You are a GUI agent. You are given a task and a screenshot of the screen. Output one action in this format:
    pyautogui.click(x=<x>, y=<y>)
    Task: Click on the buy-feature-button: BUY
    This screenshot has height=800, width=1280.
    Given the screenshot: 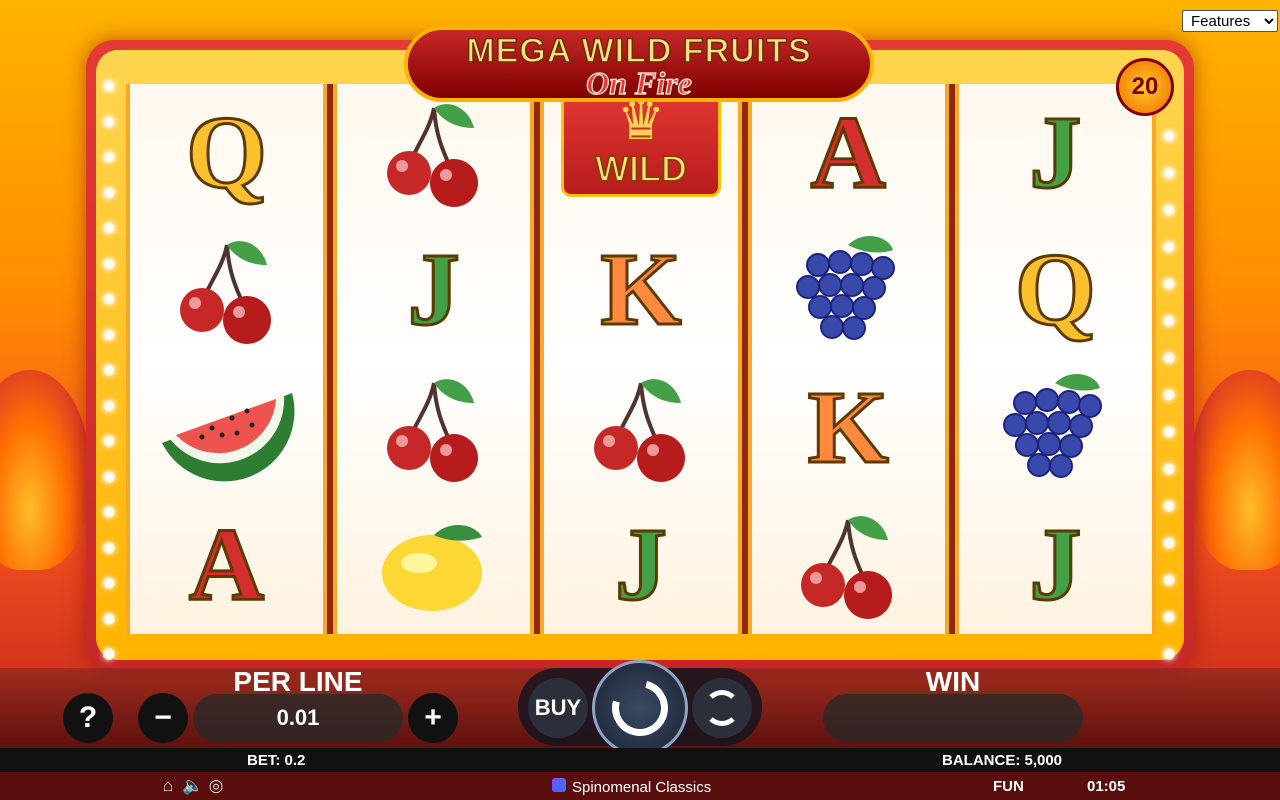 What is the action you would take?
    pyautogui.click(x=558, y=708)
    